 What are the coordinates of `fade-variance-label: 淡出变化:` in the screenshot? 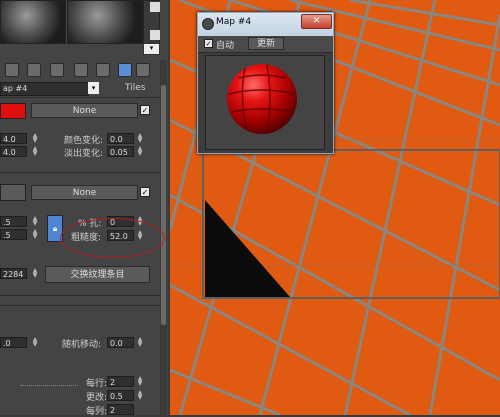 It's located at (84, 154).